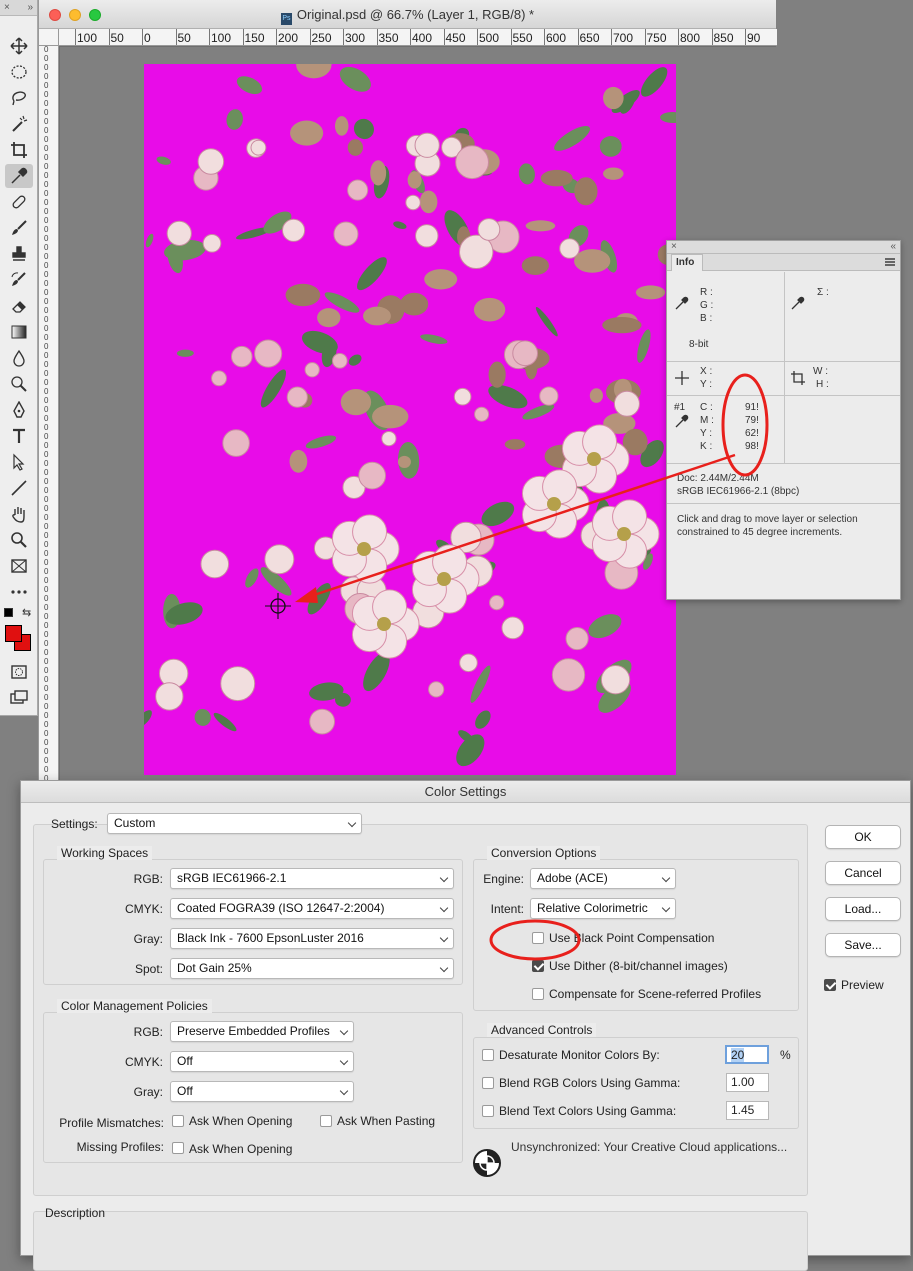  Describe the element at coordinates (822, 384) in the screenshot. I see `info-h-label: H :` at that location.